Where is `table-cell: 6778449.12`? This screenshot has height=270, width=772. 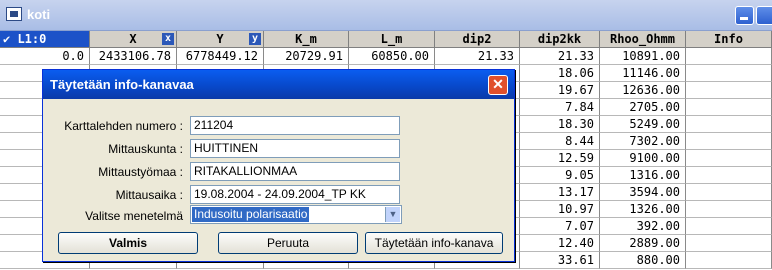
table-cell: 6778449.12 is located at coordinates (220, 56).